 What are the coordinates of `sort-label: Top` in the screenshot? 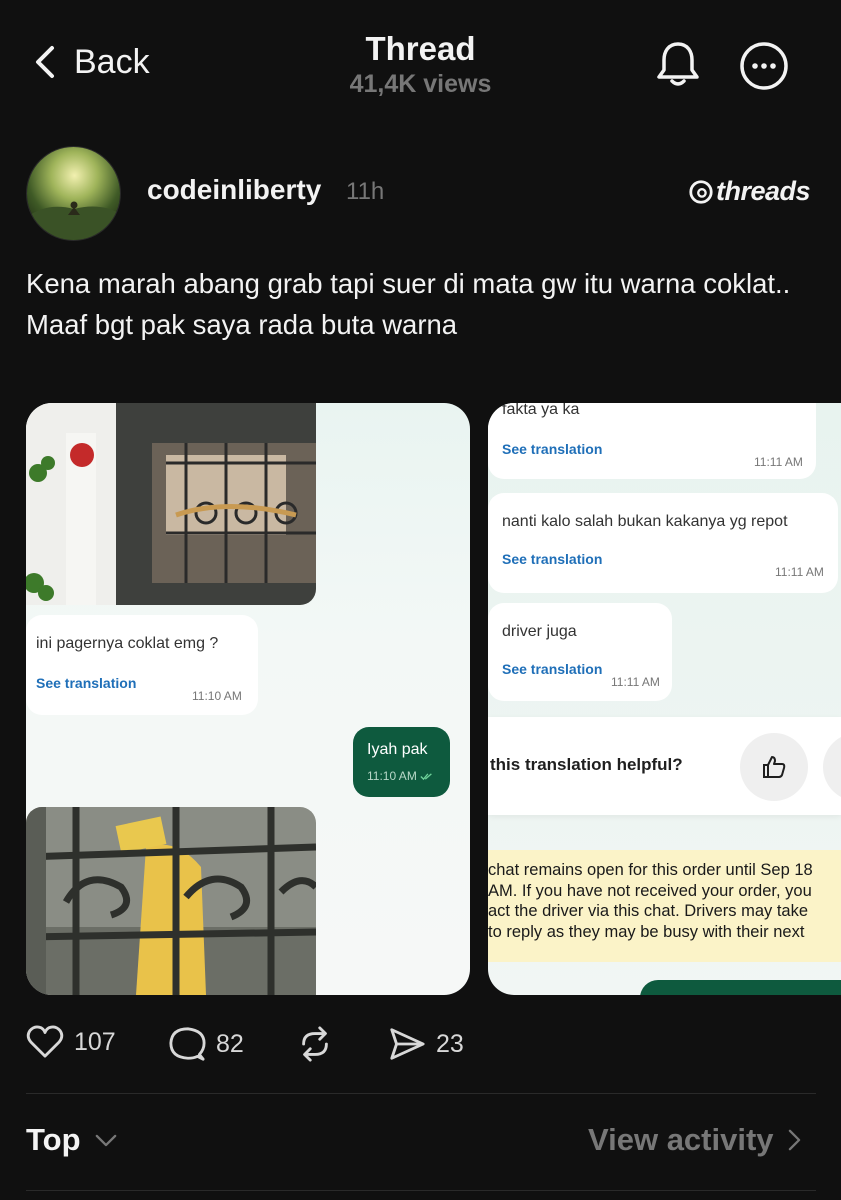 It's located at (53, 1139).